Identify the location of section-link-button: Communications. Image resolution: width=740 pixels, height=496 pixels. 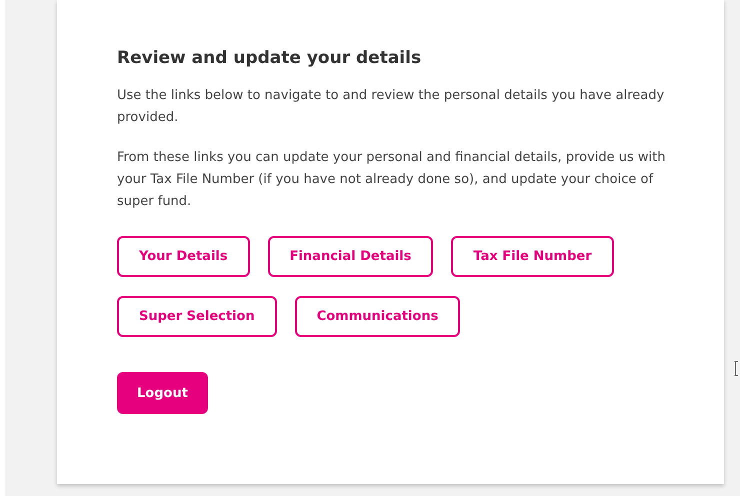
(377, 316).